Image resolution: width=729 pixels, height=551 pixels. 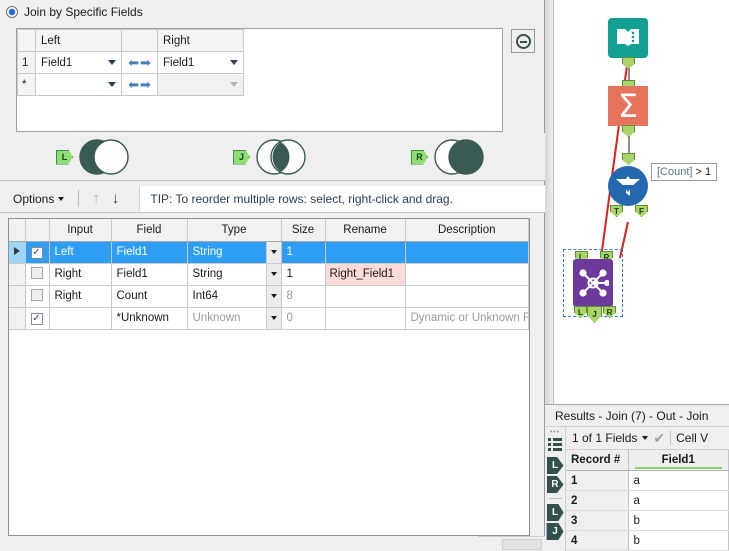 I want to click on join-mode-label: Join by Specific Fields, so click(x=83, y=12).